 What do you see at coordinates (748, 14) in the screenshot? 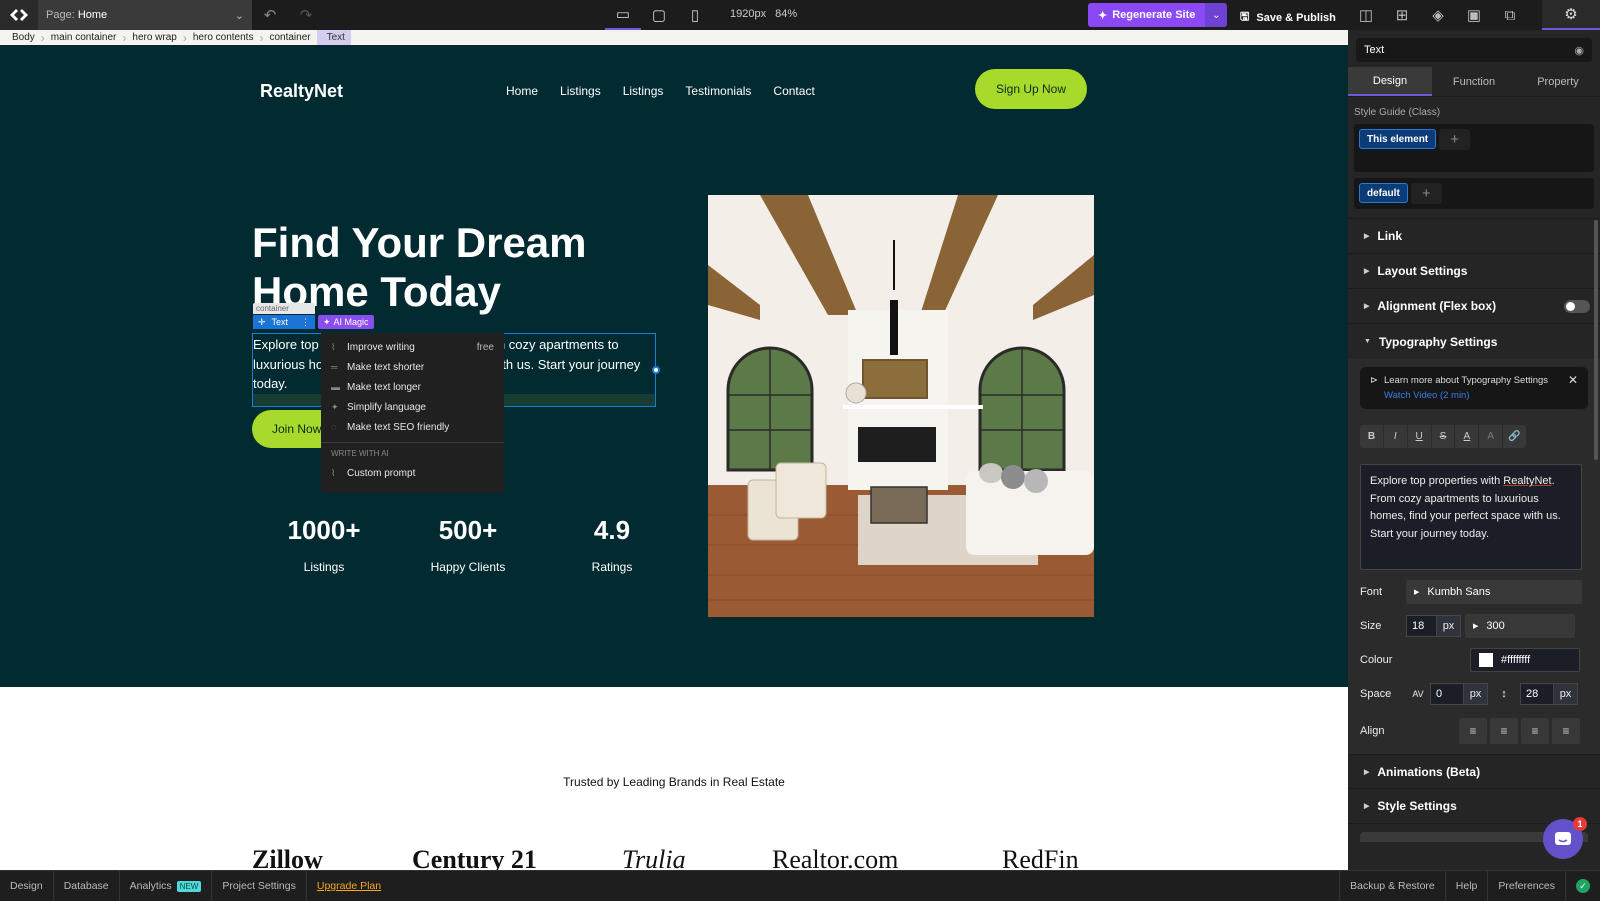
I see `viewport-width: 1920px` at bounding box center [748, 14].